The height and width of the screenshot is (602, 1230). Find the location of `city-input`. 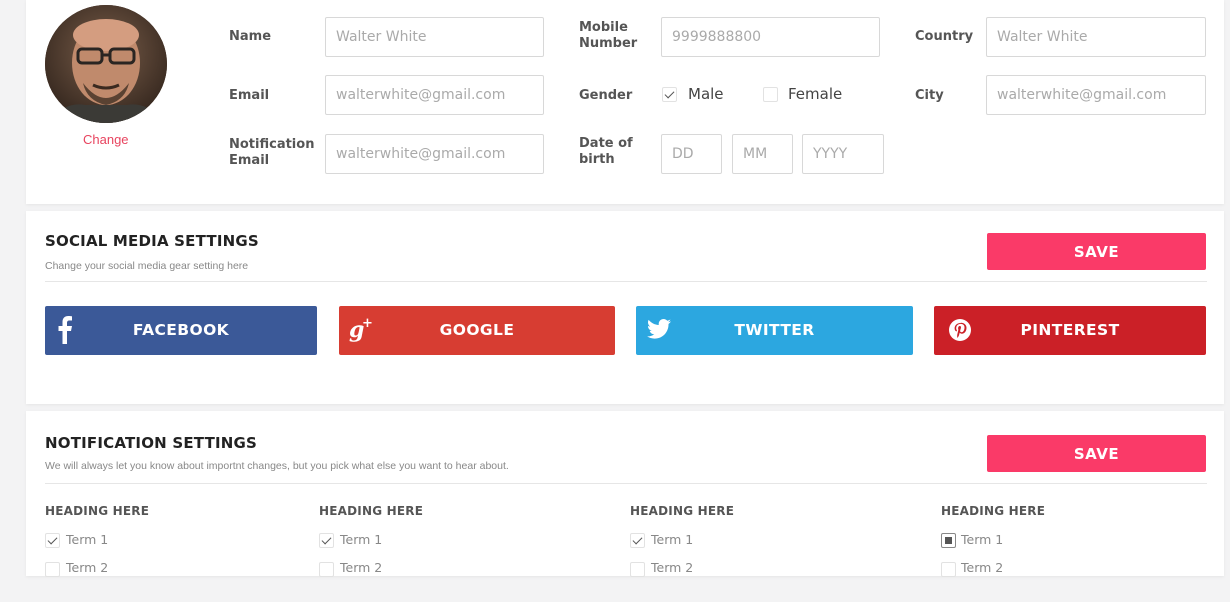

city-input is located at coordinates (1096, 95).